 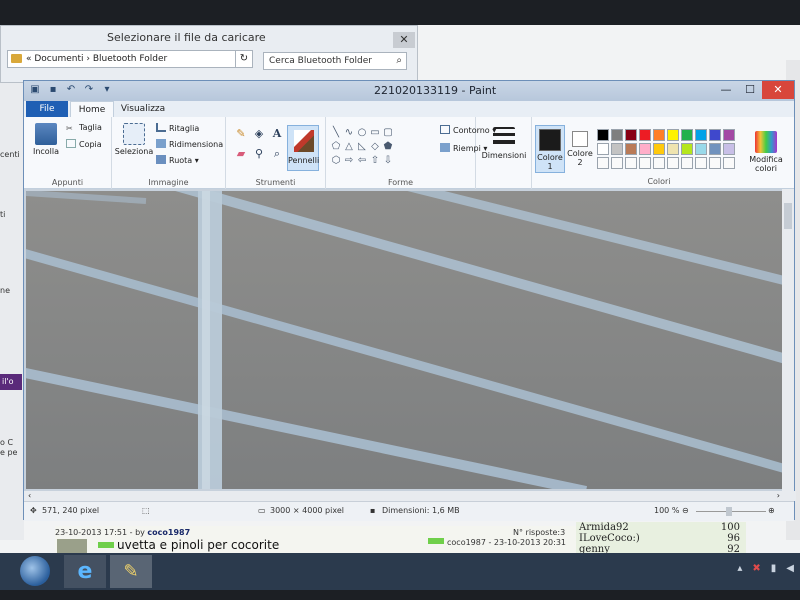 I want to click on rounded-rect-shape-icon: ▢, so click(x=388, y=133).